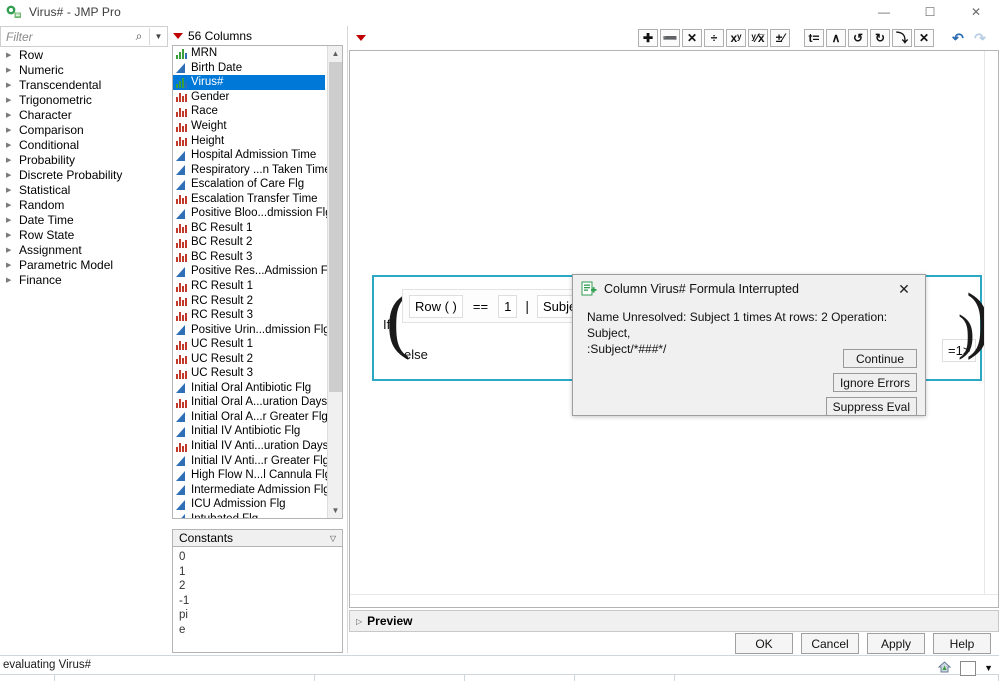 The image size is (999, 681). What do you see at coordinates (250, 417) in the screenshot?
I see `column-list-item: Initial Oral A...r Greater Flg` at bounding box center [250, 417].